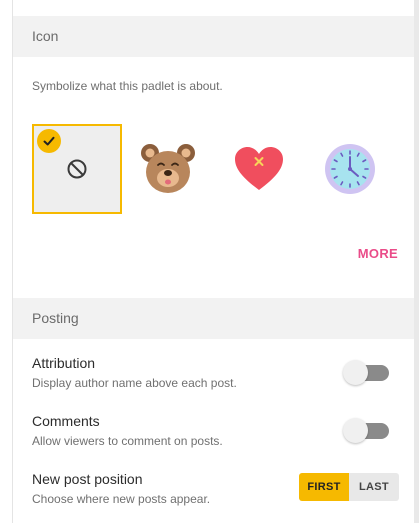 Image resolution: width=419 pixels, height=523 pixels. I want to click on icon-section-header: Icon, so click(213, 36).